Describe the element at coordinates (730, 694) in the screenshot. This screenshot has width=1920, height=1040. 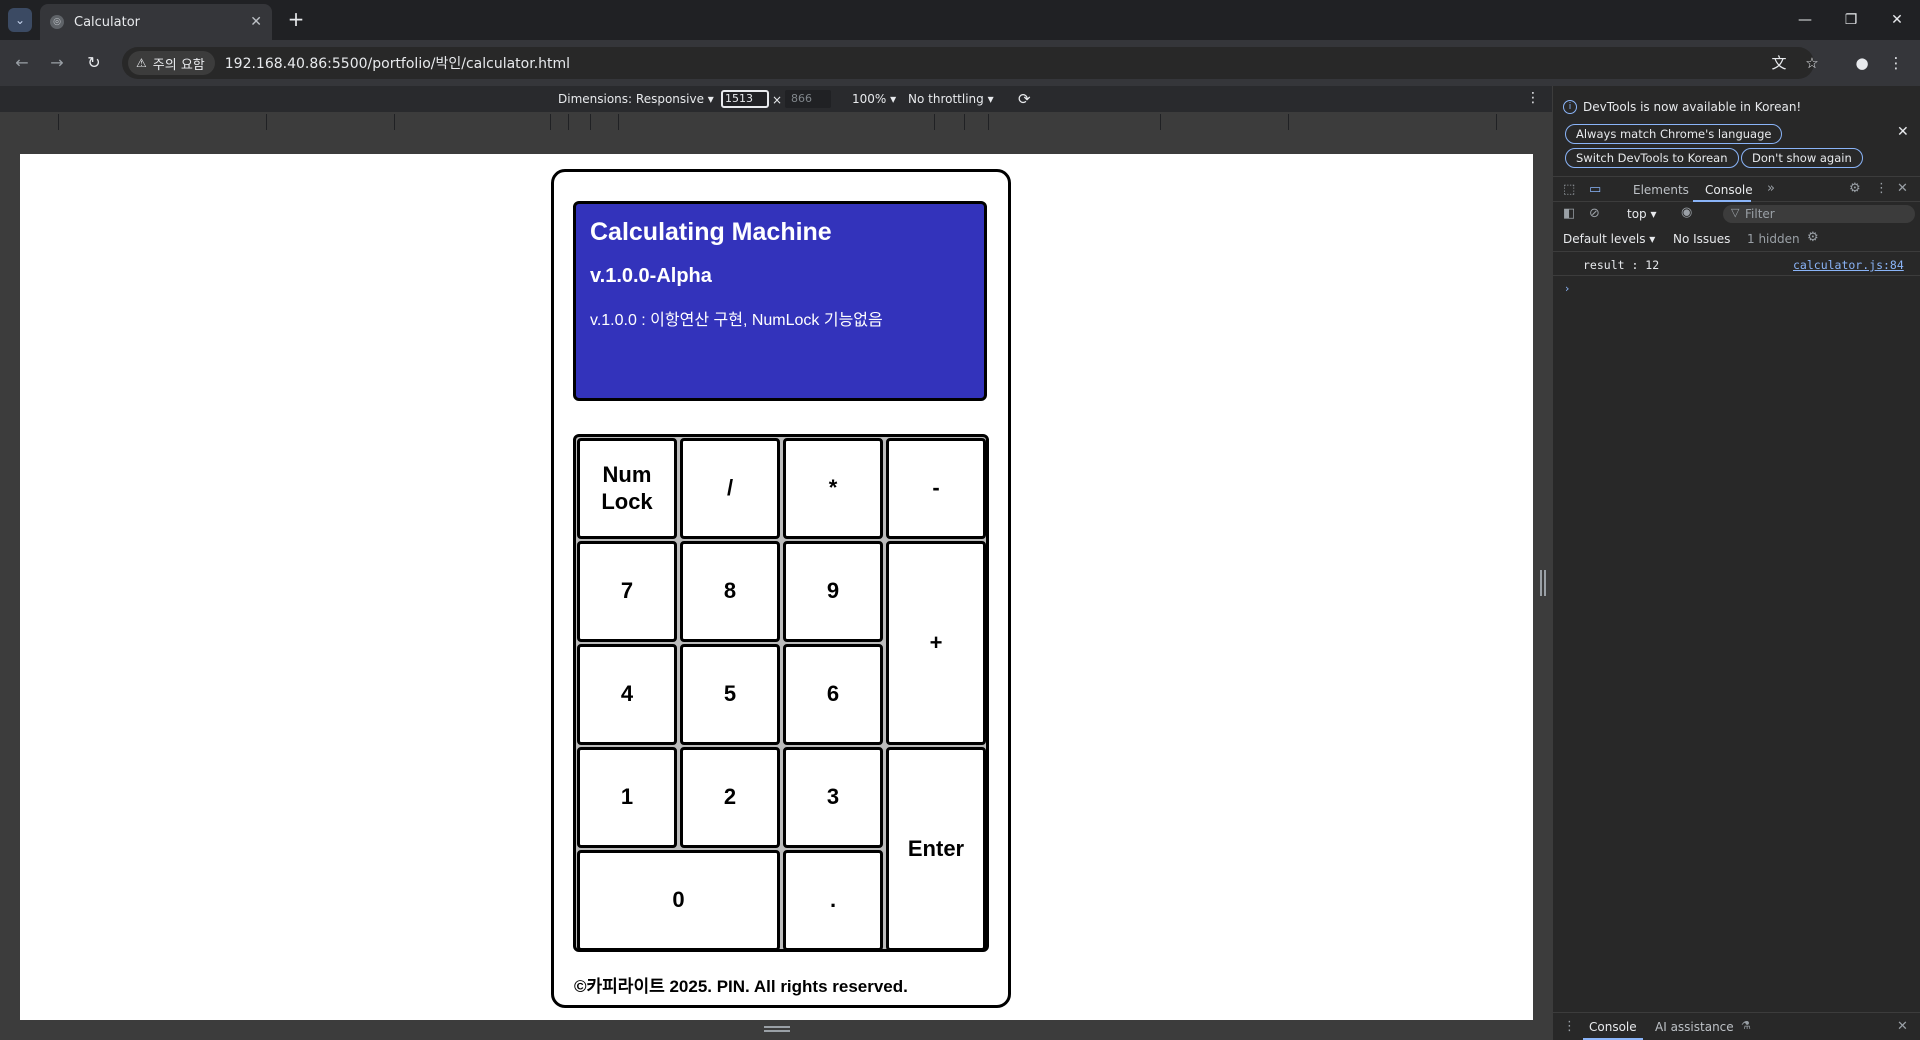
I see `key-5: 5` at that location.